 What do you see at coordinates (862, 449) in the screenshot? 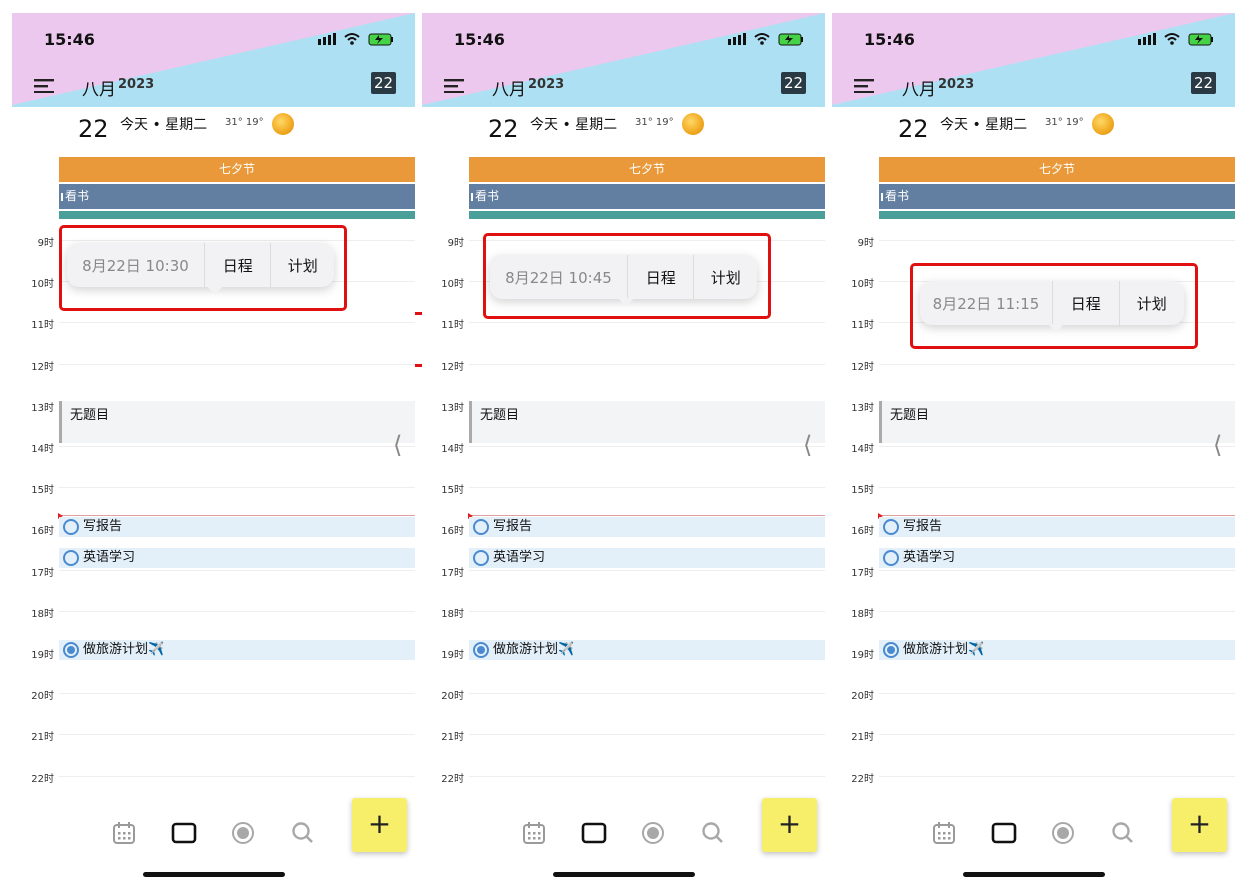
I see `hour-label: 14时` at bounding box center [862, 449].